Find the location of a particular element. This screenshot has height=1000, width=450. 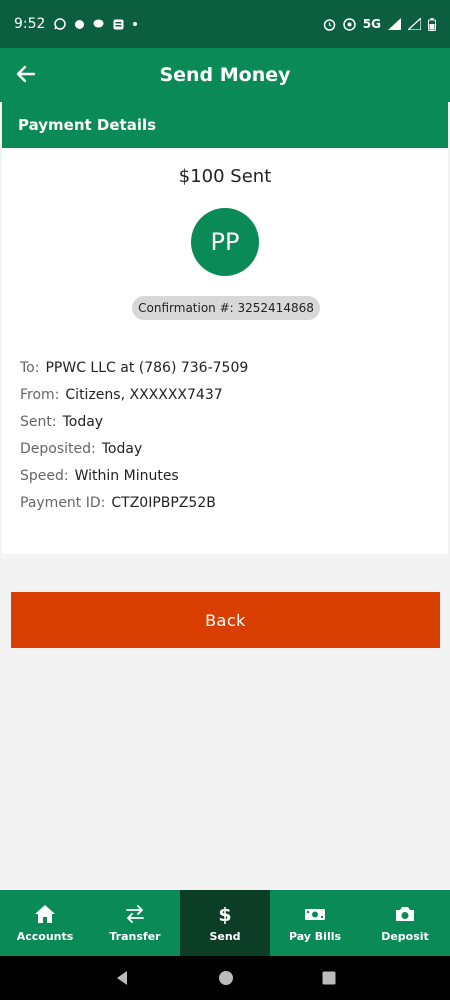

signal-weak-icon is located at coordinates (414, 24).